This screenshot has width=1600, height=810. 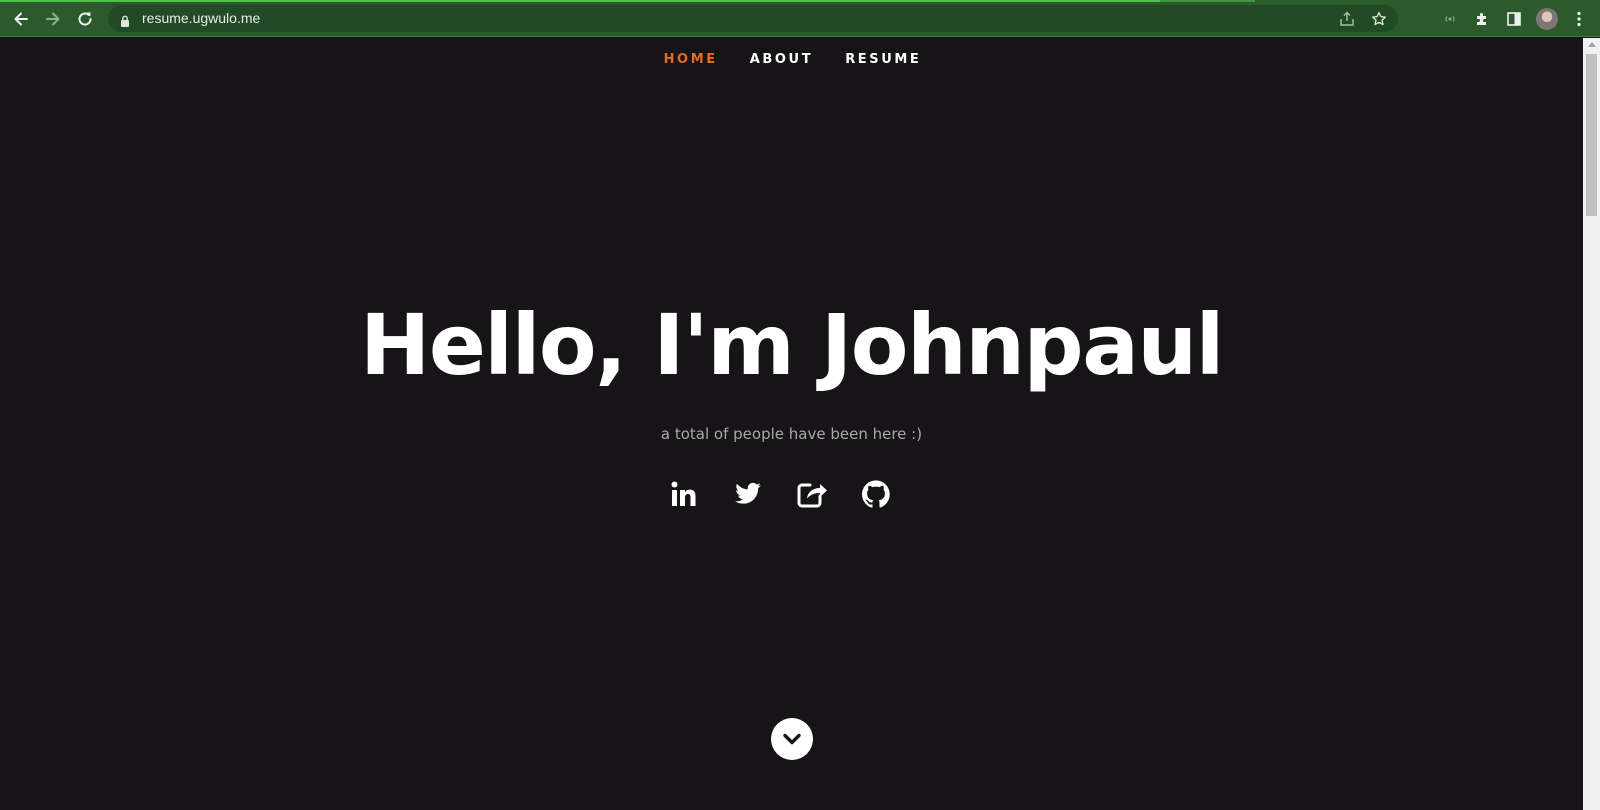 I want to click on star-icon, so click(x=1379, y=19).